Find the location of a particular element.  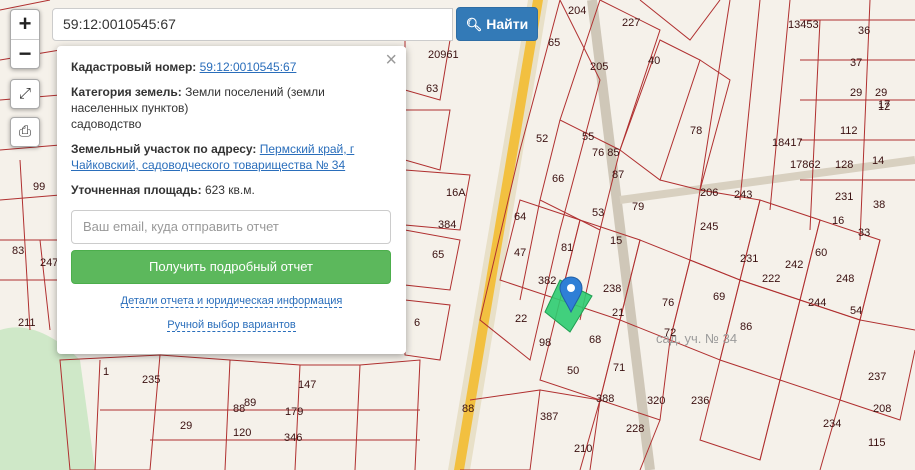

area-value: 623 кв.м. is located at coordinates (229, 190).